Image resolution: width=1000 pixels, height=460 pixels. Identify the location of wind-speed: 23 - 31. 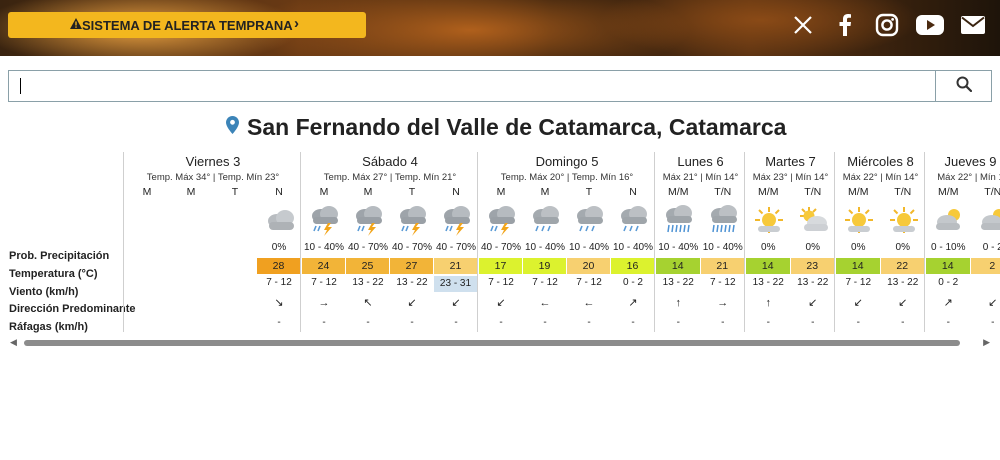
(455, 284).